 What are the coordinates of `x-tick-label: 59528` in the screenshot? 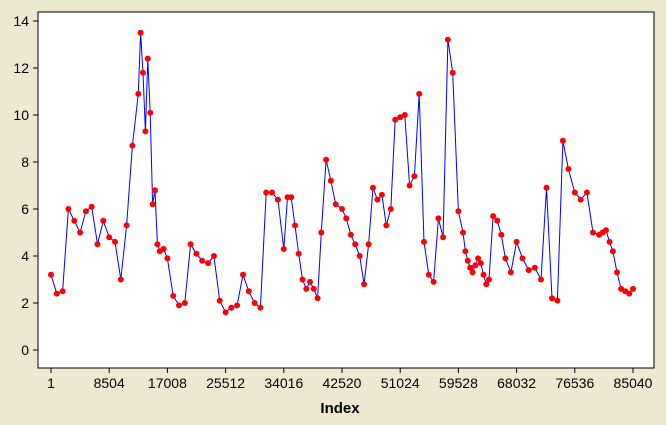 It's located at (458, 383).